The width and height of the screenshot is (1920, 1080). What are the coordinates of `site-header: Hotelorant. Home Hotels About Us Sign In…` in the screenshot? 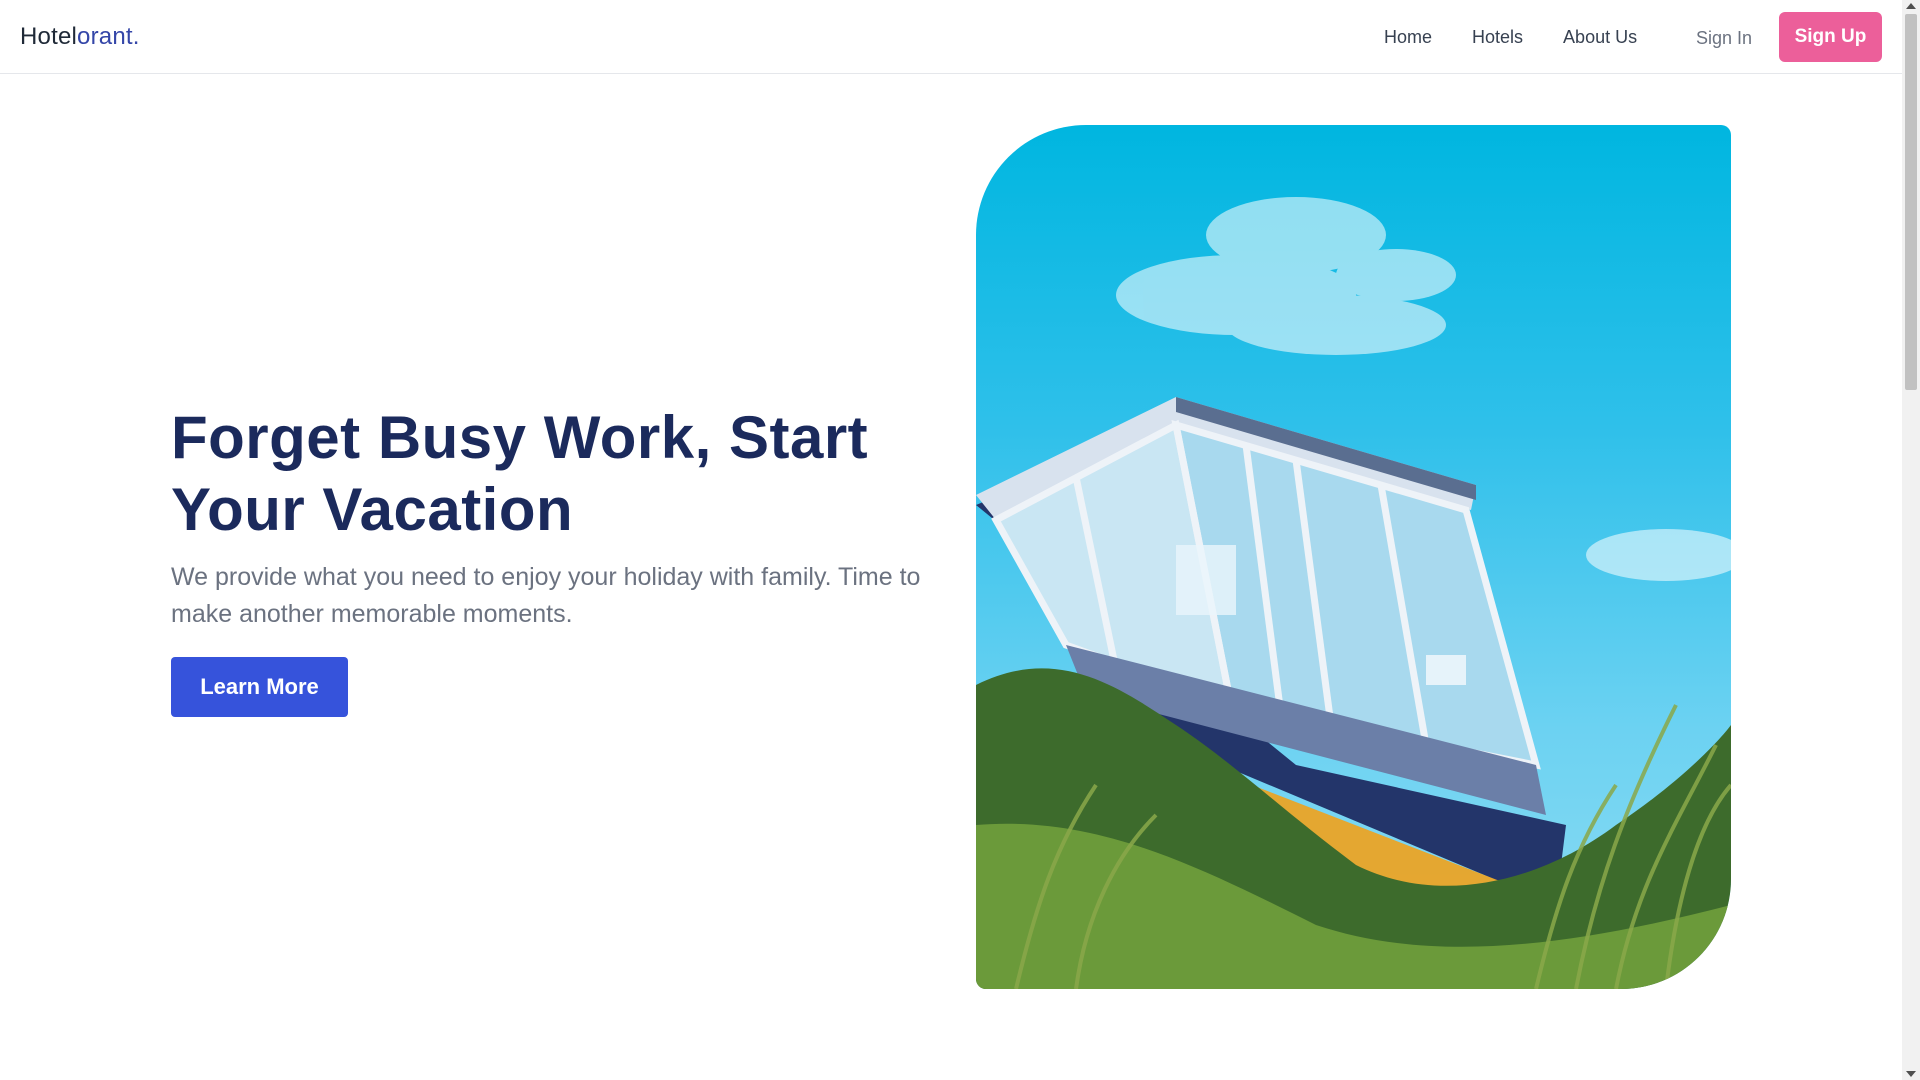 It's located at (951, 37).